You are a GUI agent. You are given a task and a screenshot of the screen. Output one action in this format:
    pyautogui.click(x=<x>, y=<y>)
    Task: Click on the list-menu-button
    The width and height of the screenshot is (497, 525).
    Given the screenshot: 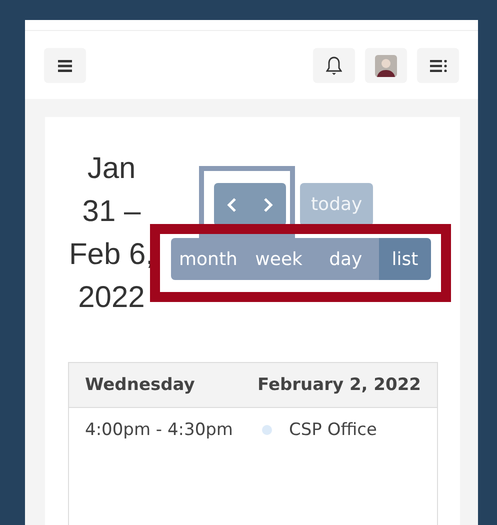 What is the action you would take?
    pyautogui.click(x=438, y=65)
    